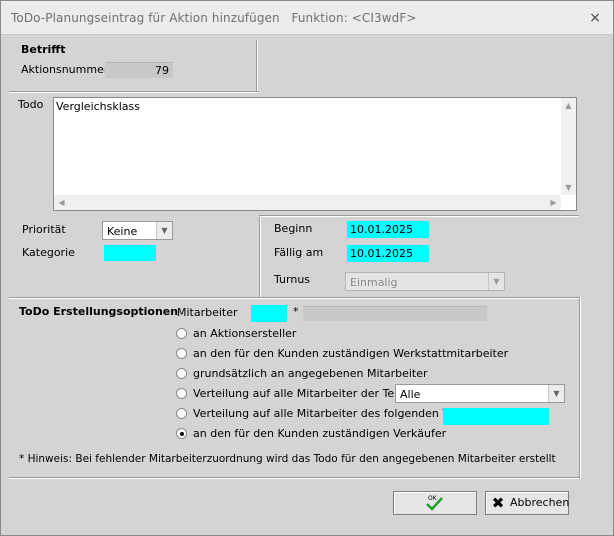 The width and height of the screenshot is (614, 536). I want to click on prioritaet-label: Priorität, so click(44, 229).